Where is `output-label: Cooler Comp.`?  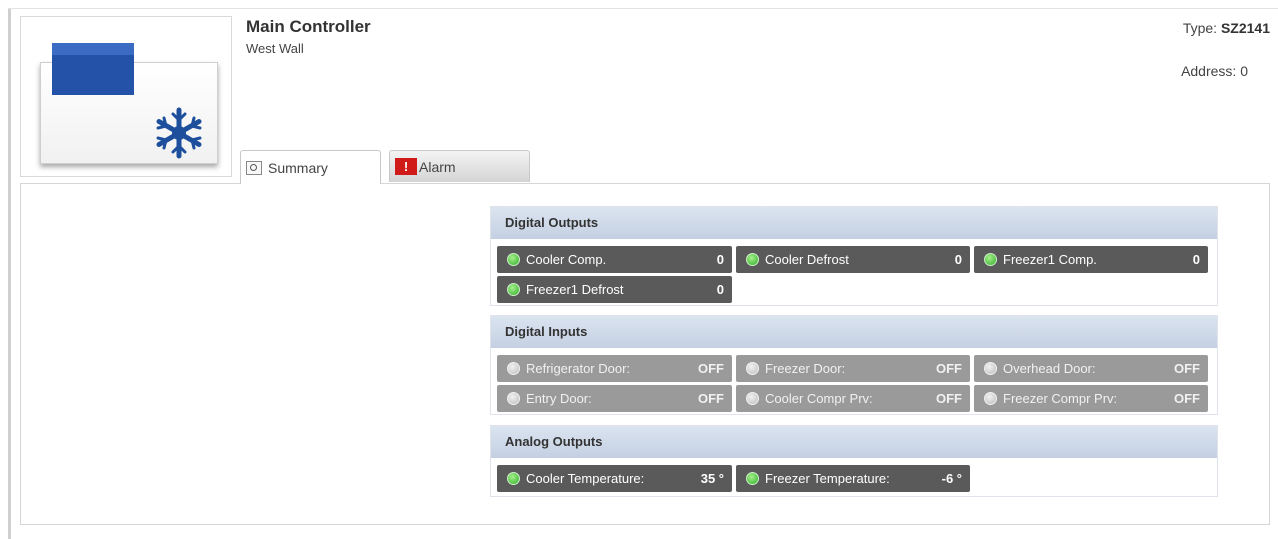 output-label: Cooler Comp. is located at coordinates (566, 259).